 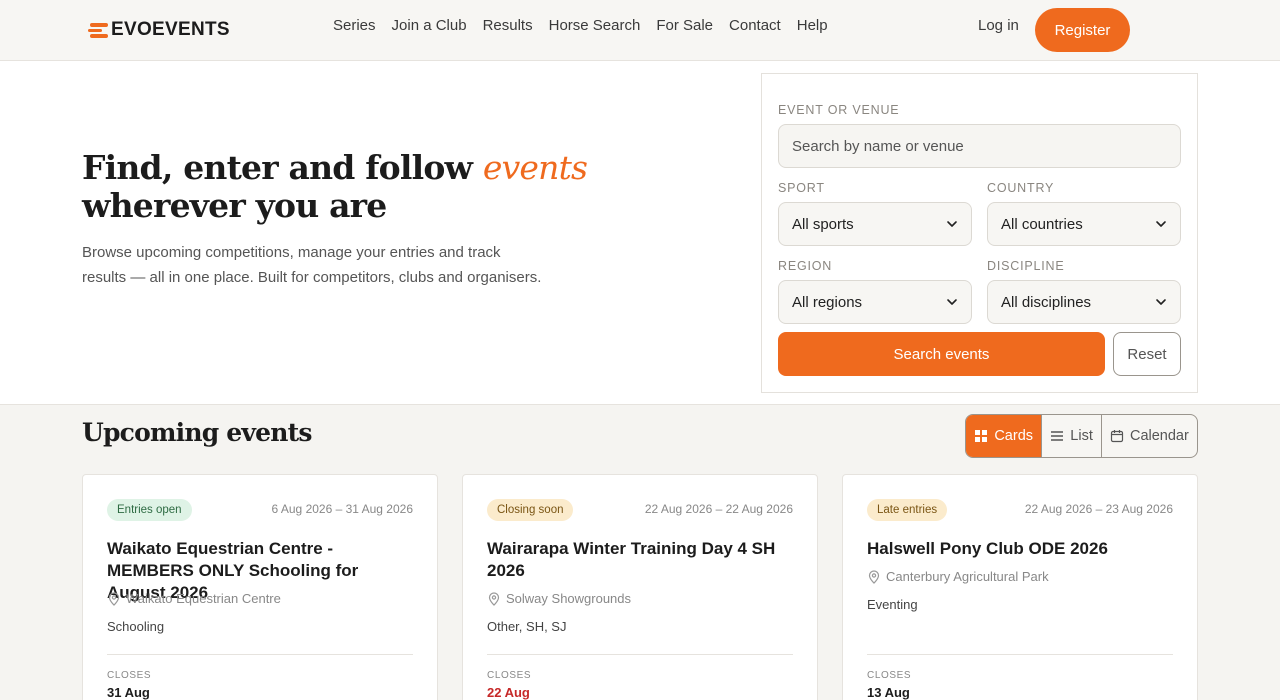 What do you see at coordinates (839, 110) in the screenshot?
I see `event-venue-label: Event or venue` at bounding box center [839, 110].